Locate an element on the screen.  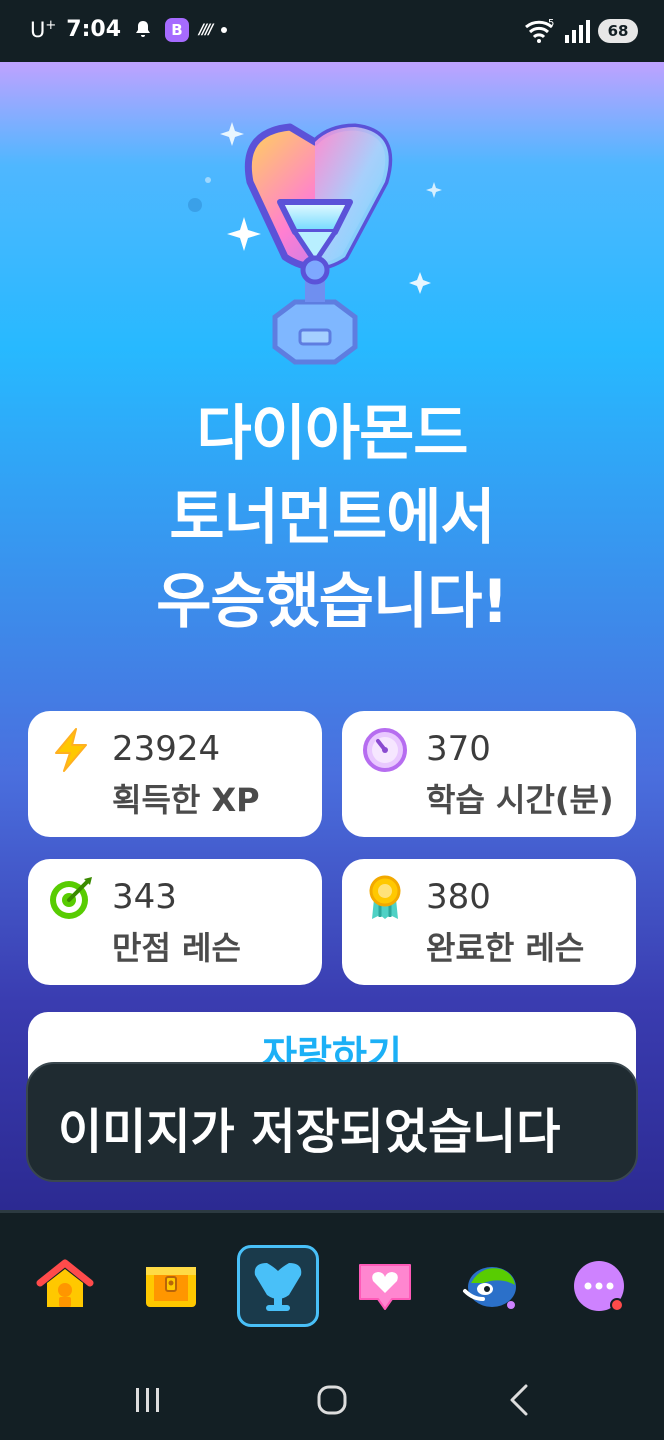
stat-label: 획득한 XP is located at coordinates (186, 800).